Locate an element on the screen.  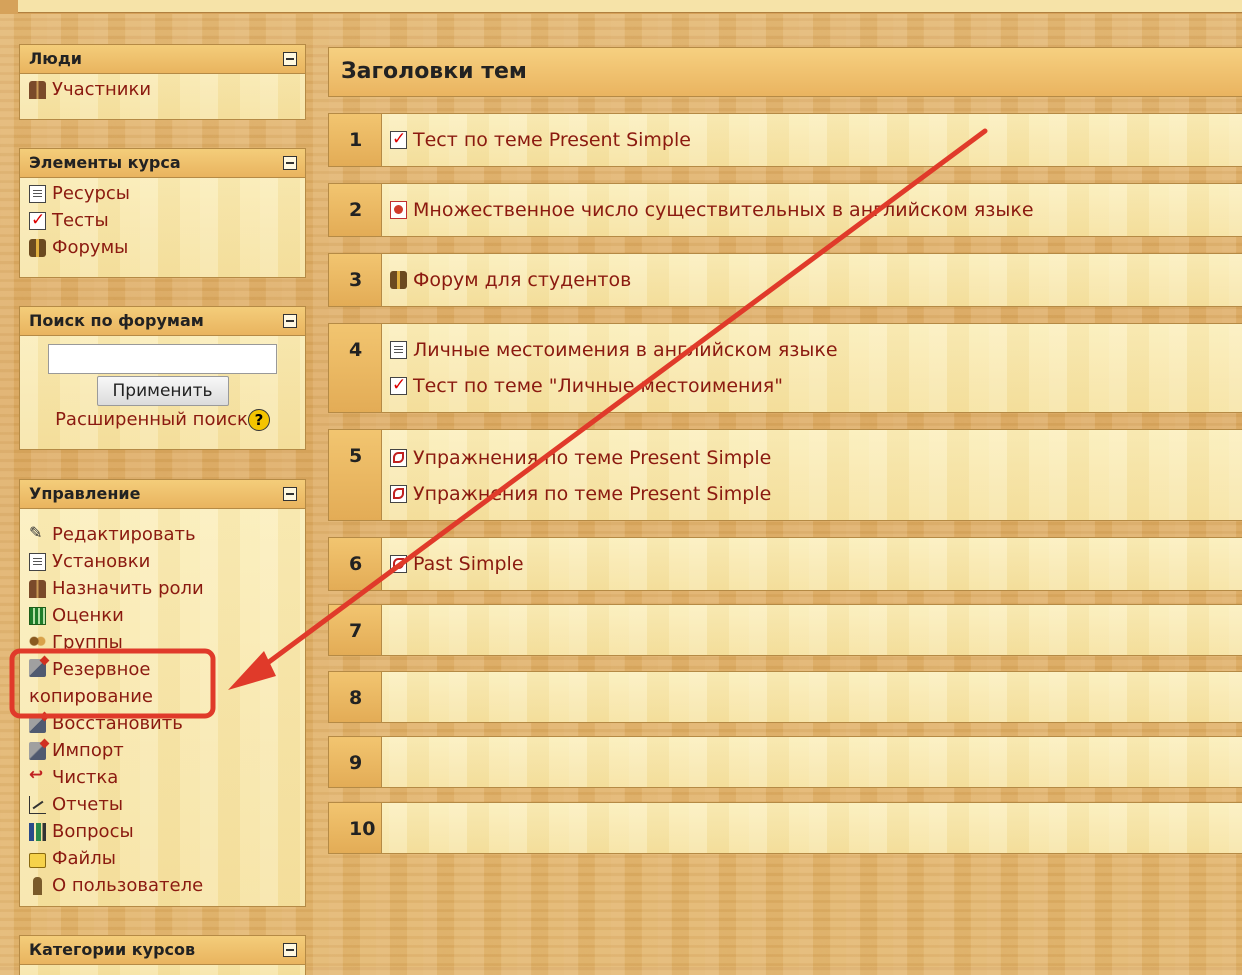
sidebar-item-restore: Восстановить is located at coordinates (163, 723).